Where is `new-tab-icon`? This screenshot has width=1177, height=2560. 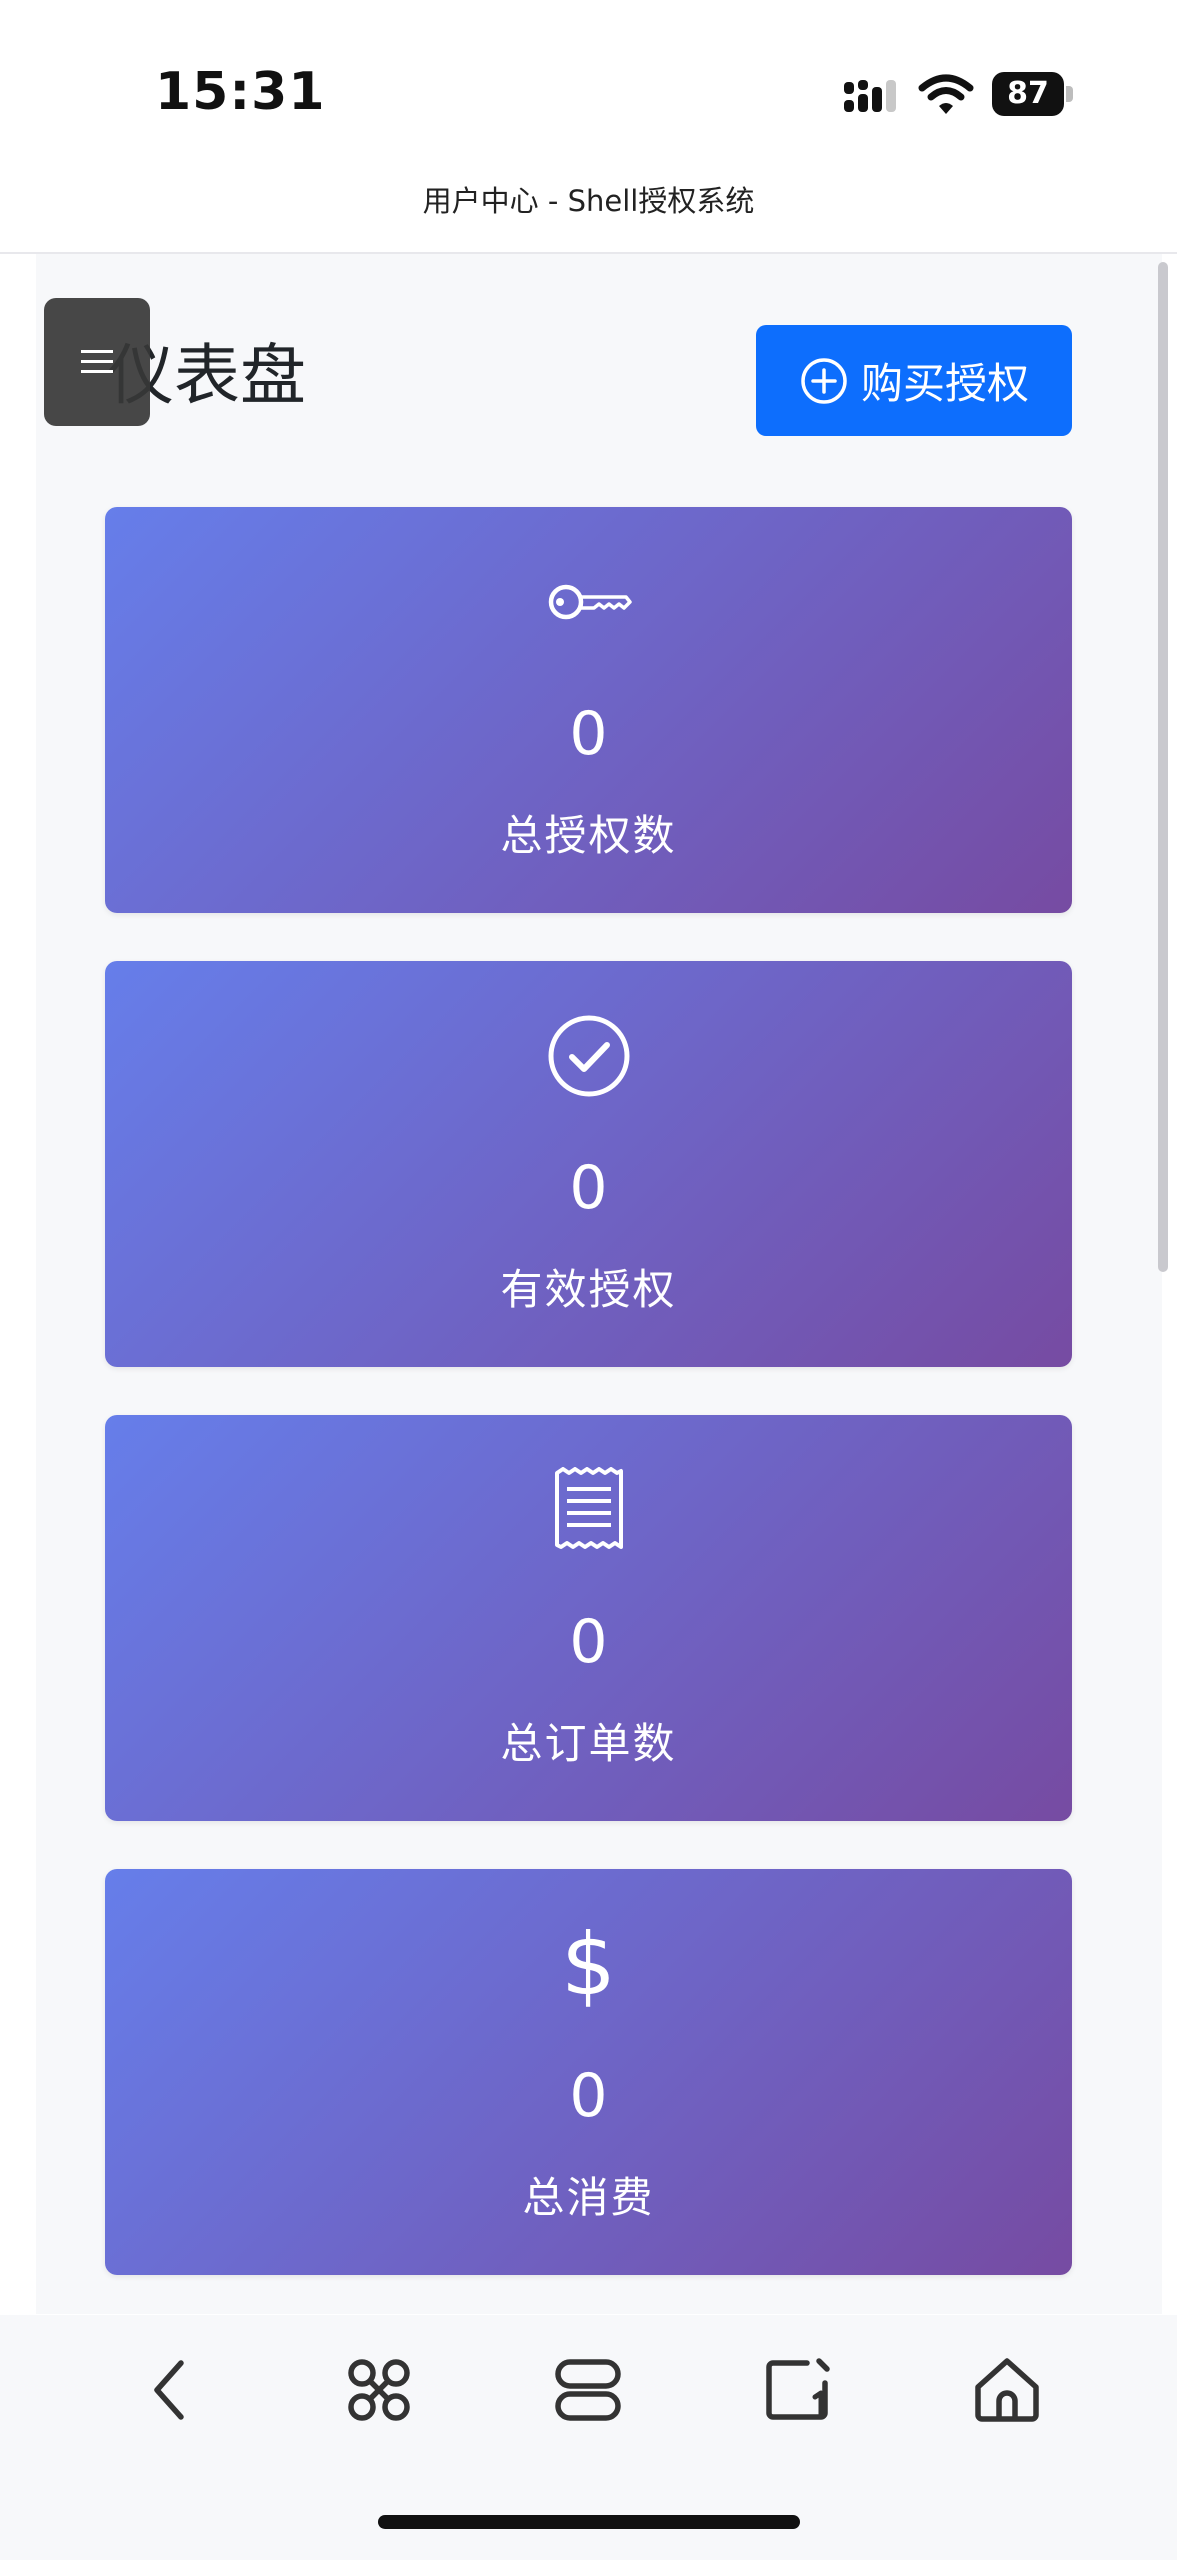
new-tab-icon is located at coordinates (798, 2389).